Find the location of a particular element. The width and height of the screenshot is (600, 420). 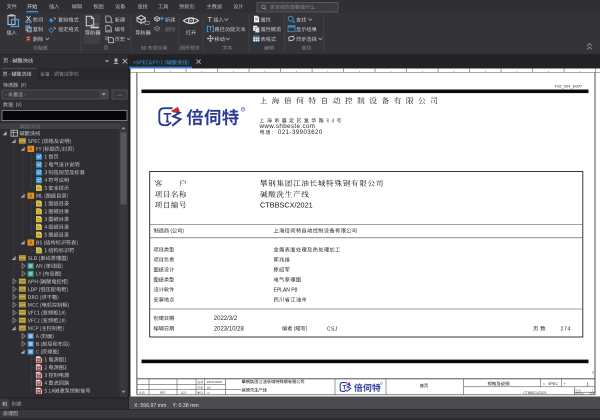

svg-text: Y: 0.38 mm is located at coordinates (186, 406).